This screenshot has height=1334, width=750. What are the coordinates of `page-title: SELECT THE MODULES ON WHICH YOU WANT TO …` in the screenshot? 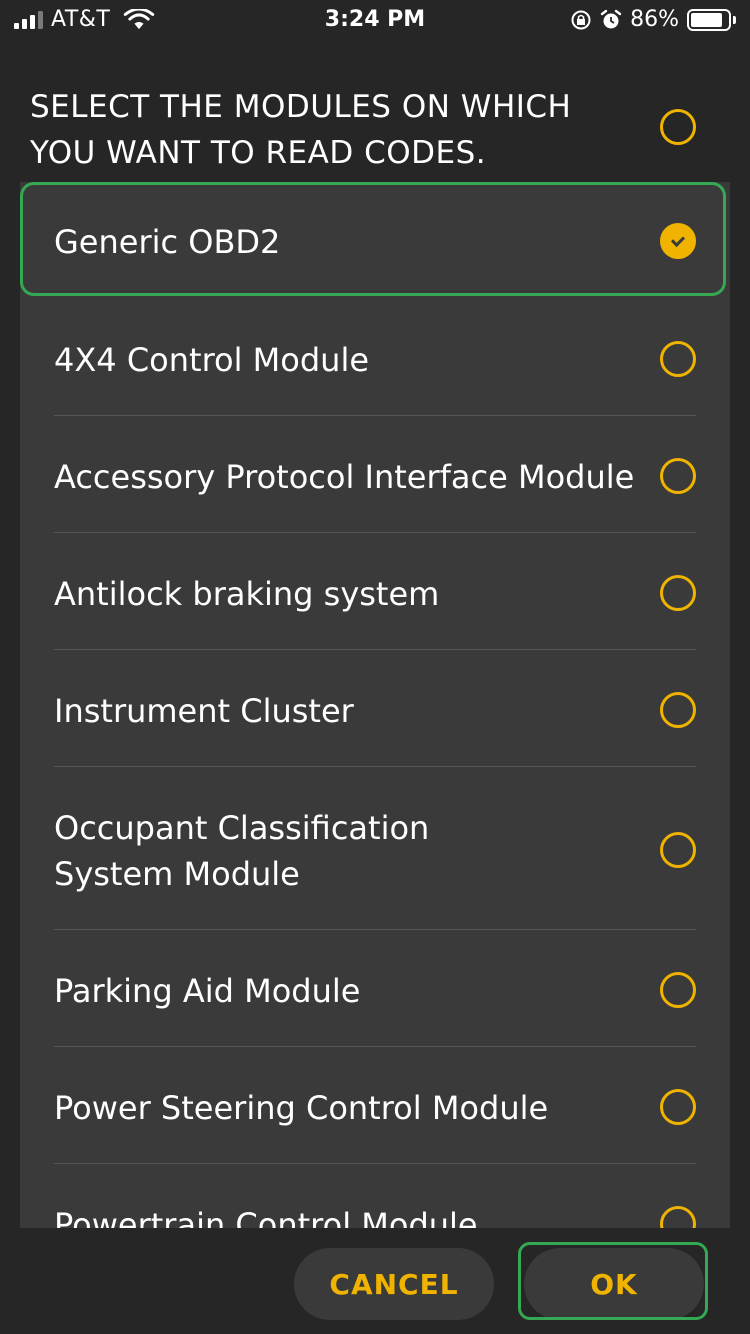 It's located at (330, 130).